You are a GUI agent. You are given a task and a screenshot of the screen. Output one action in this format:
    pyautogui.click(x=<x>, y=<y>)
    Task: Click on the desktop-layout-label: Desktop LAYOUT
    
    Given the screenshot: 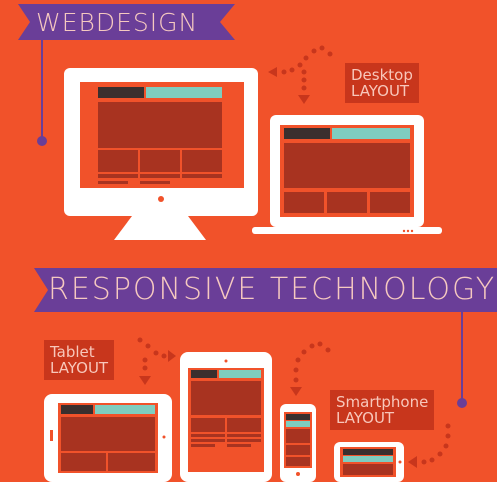 What is the action you would take?
    pyautogui.click(x=382, y=83)
    